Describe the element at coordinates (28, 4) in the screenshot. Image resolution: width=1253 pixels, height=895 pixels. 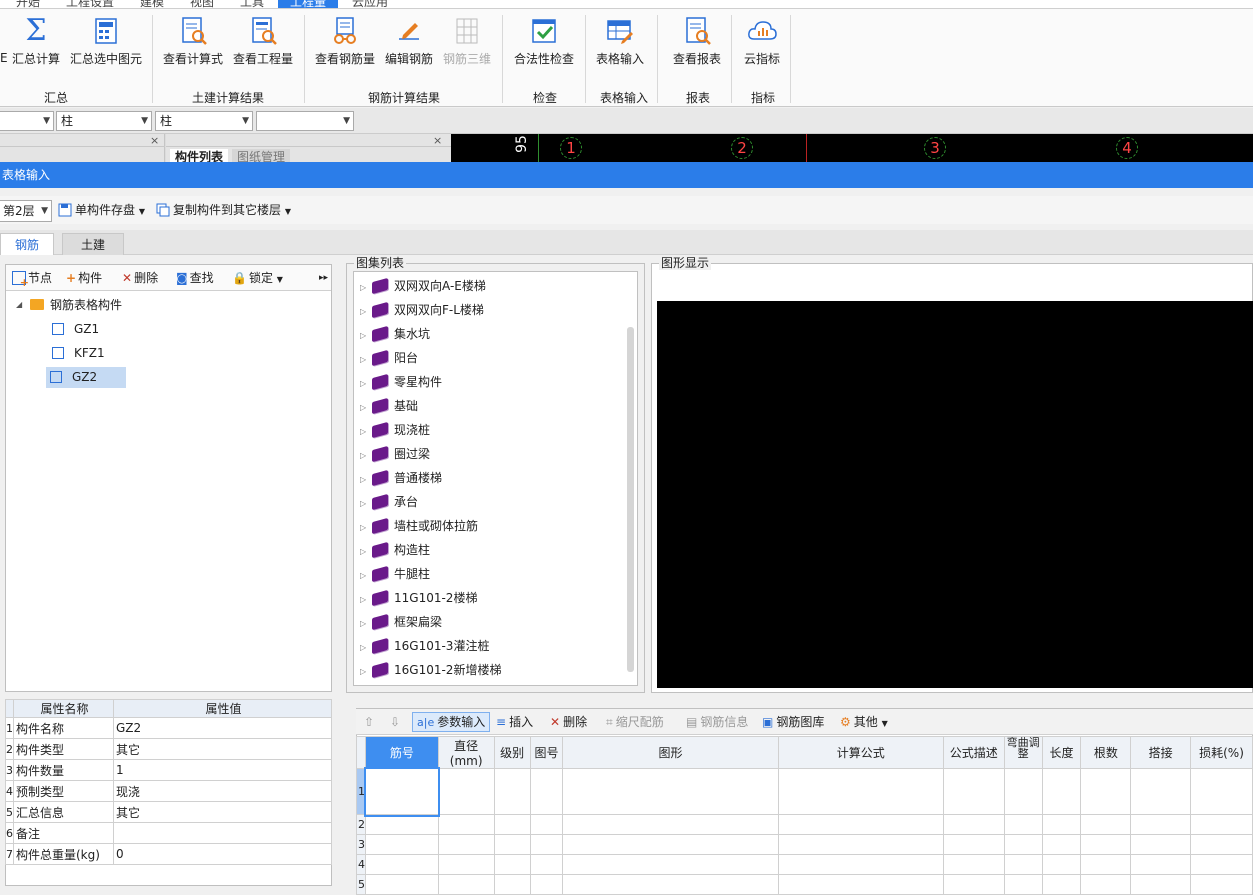
I see `menu-tab-start: 开始` at that location.